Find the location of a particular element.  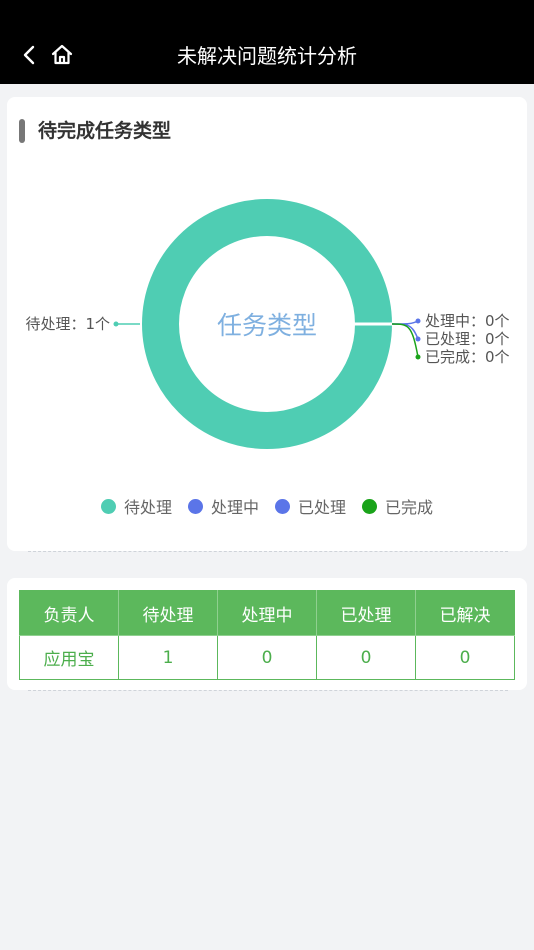

legend-label: 待处理 is located at coordinates (147, 507).